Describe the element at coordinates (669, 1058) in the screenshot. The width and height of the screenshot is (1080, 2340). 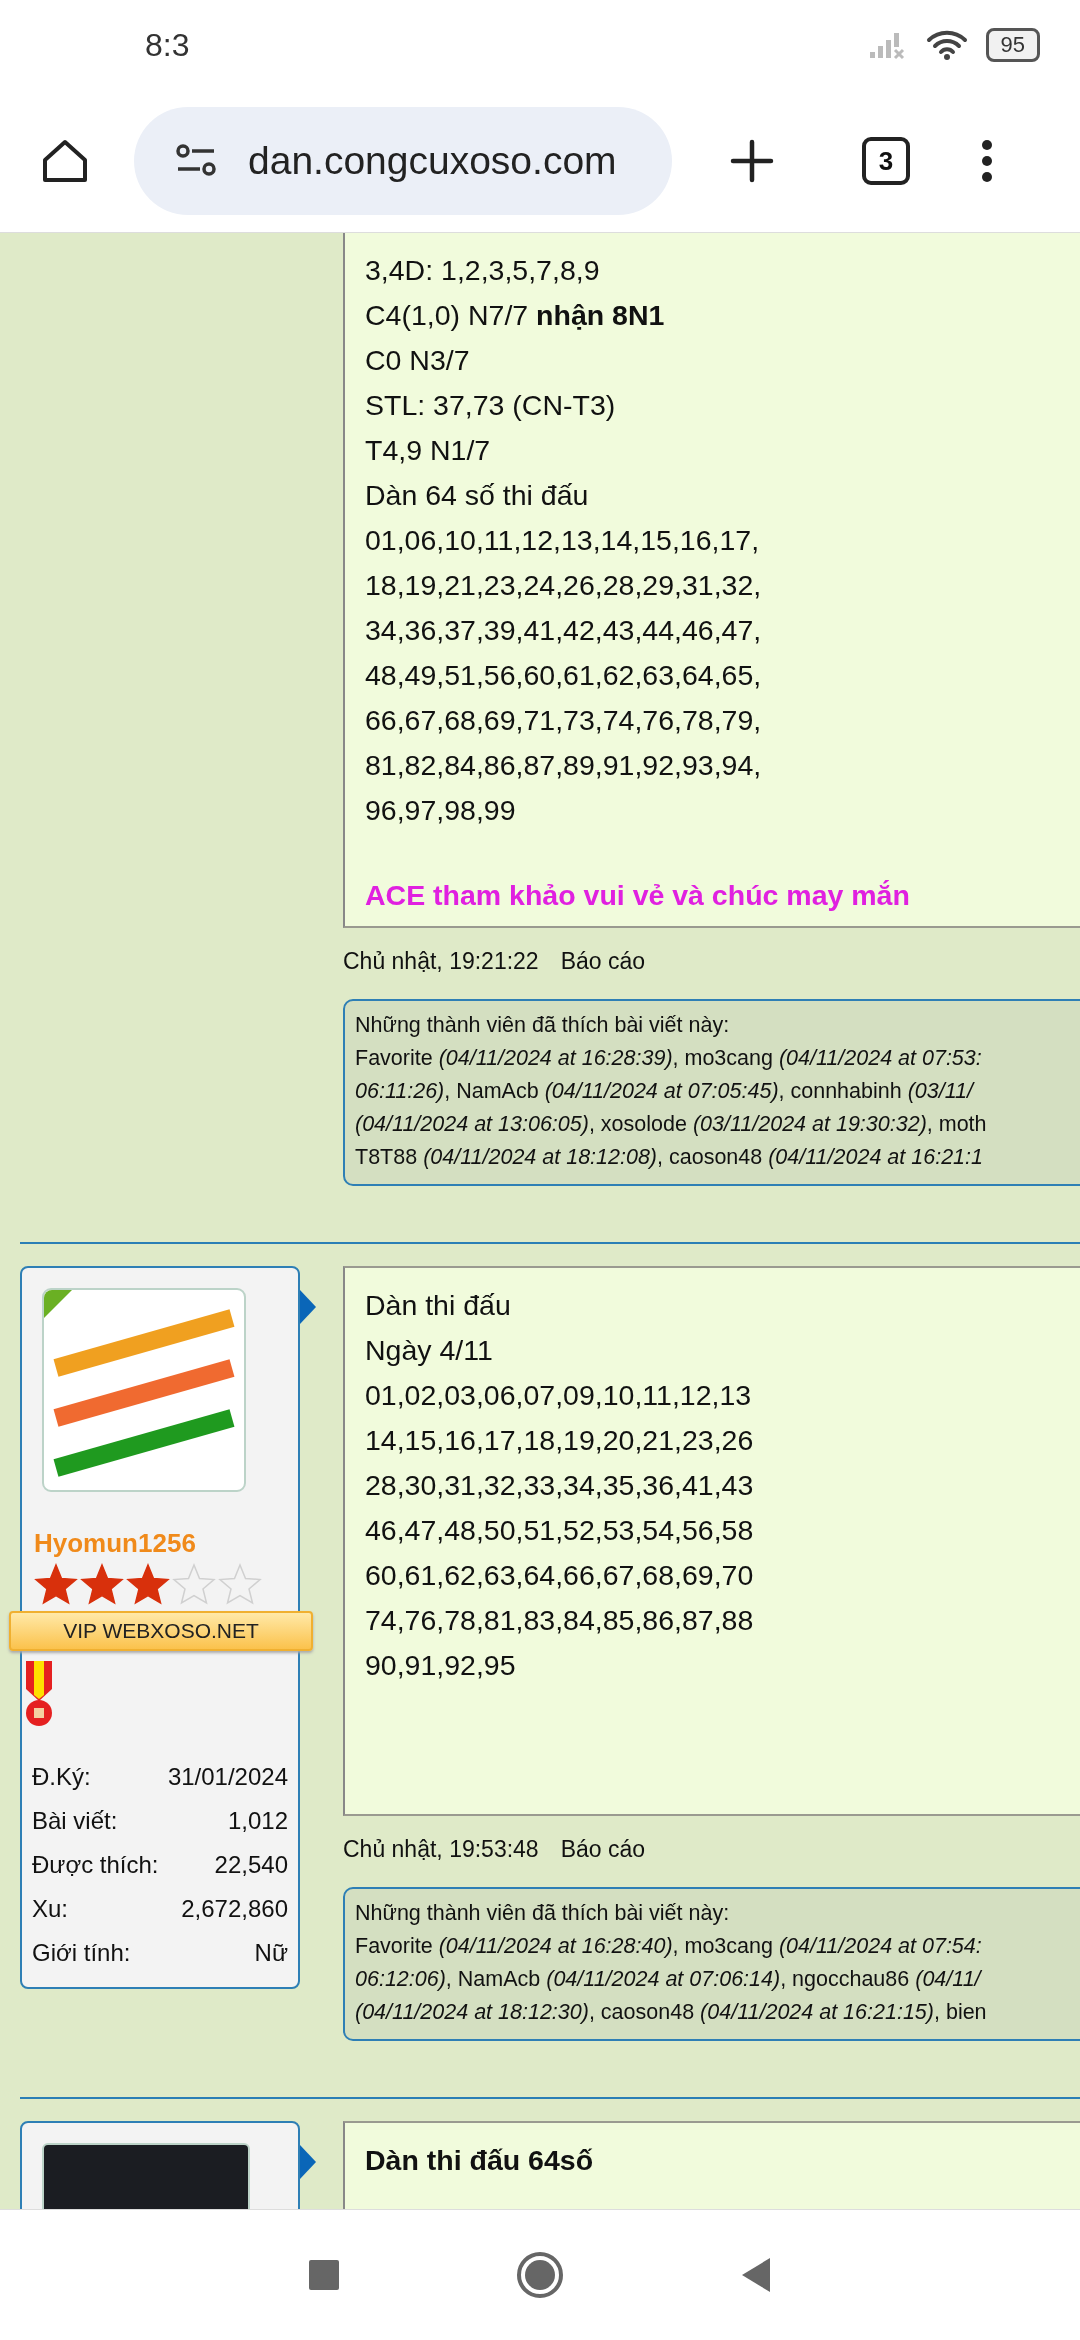
I see `likes-line: Favorite (04/11/2024 at 16:28:39), mo3cang (04/11/2024 at 07:53:` at that location.